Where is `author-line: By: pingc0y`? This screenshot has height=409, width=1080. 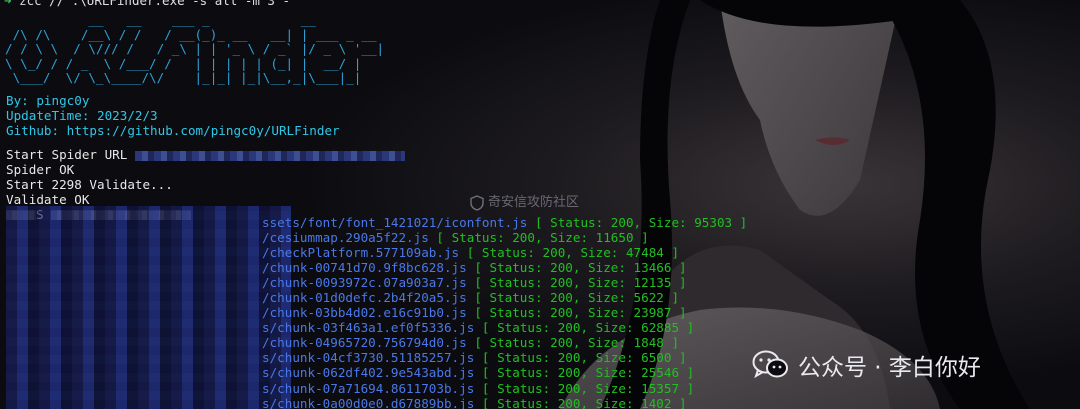
author-line: By: pingc0y is located at coordinates (48, 100).